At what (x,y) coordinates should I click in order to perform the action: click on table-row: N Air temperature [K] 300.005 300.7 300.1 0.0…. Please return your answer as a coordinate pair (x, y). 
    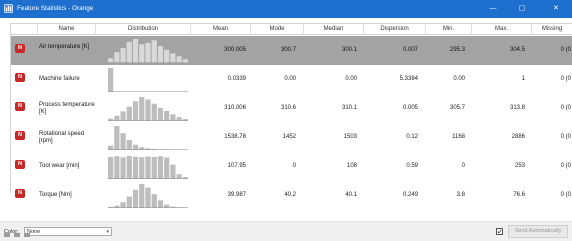
    Looking at the image, I should click on (291, 50).